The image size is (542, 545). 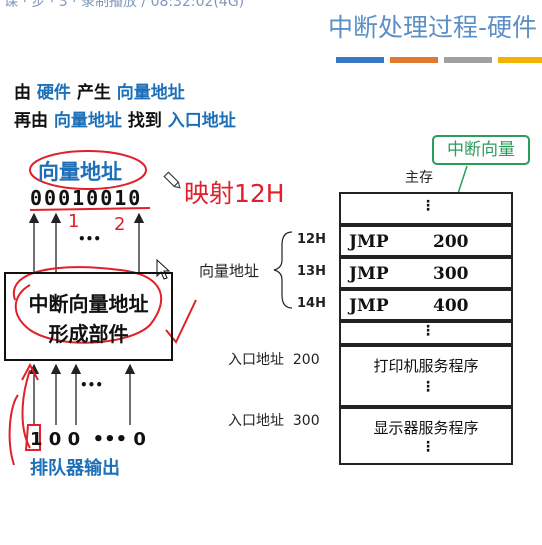 What do you see at coordinates (80, 172) in the screenshot?
I see `vector-address-label: 向量地址` at bounding box center [80, 172].